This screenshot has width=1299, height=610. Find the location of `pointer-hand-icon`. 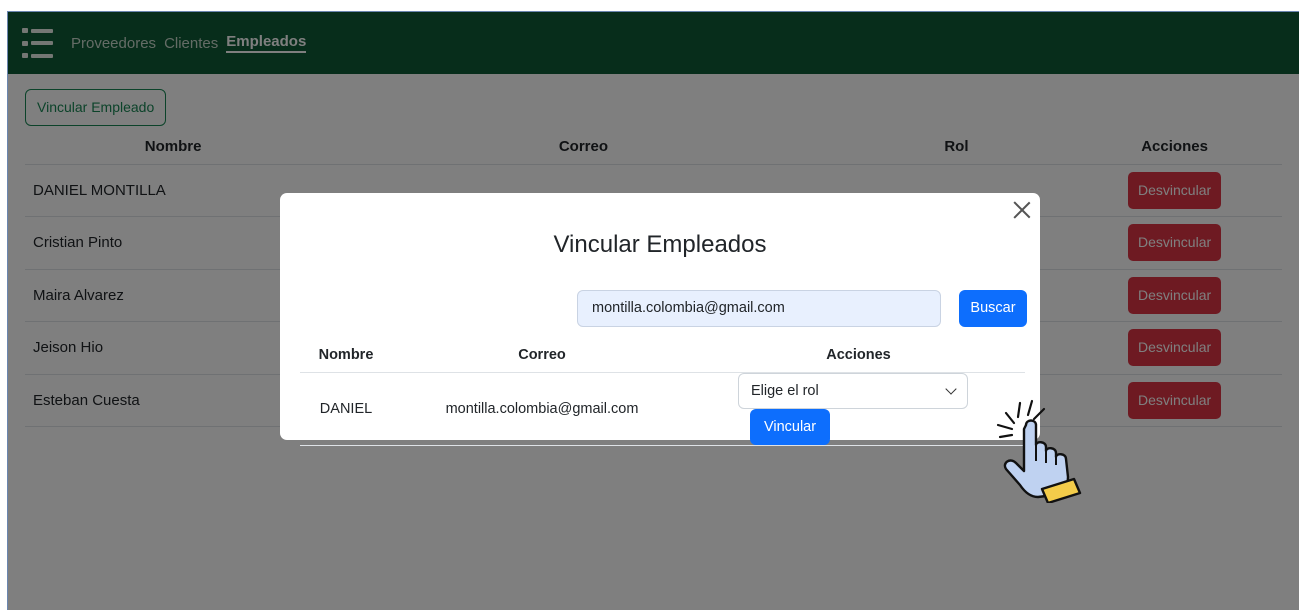

pointer-hand-icon is located at coordinates (1039, 451).